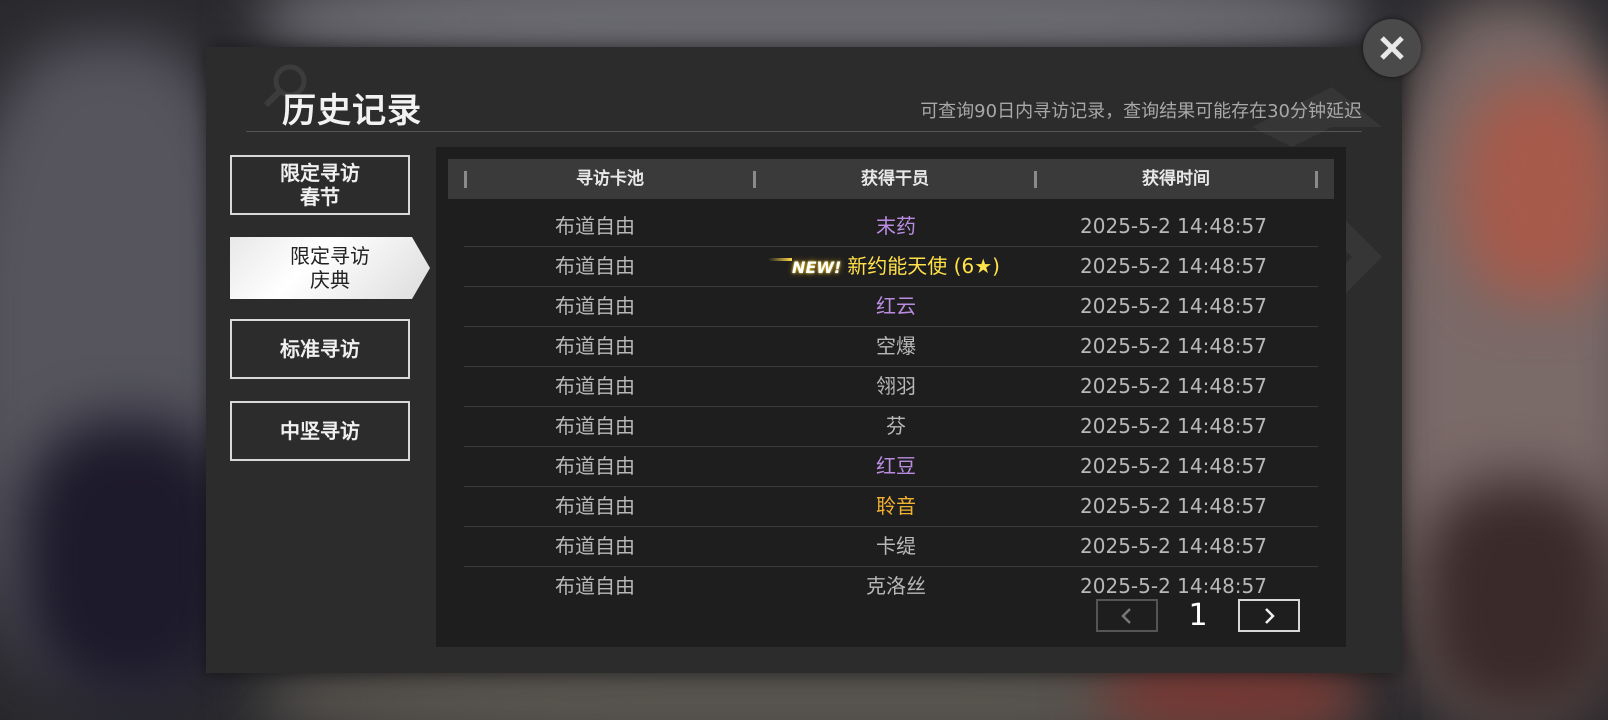 The width and height of the screenshot is (1608, 720). What do you see at coordinates (1141, 111) in the screenshot?
I see `query-hint: 可查询90日内寻访记录，查询结果可能存在30分钟延迟` at bounding box center [1141, 111].